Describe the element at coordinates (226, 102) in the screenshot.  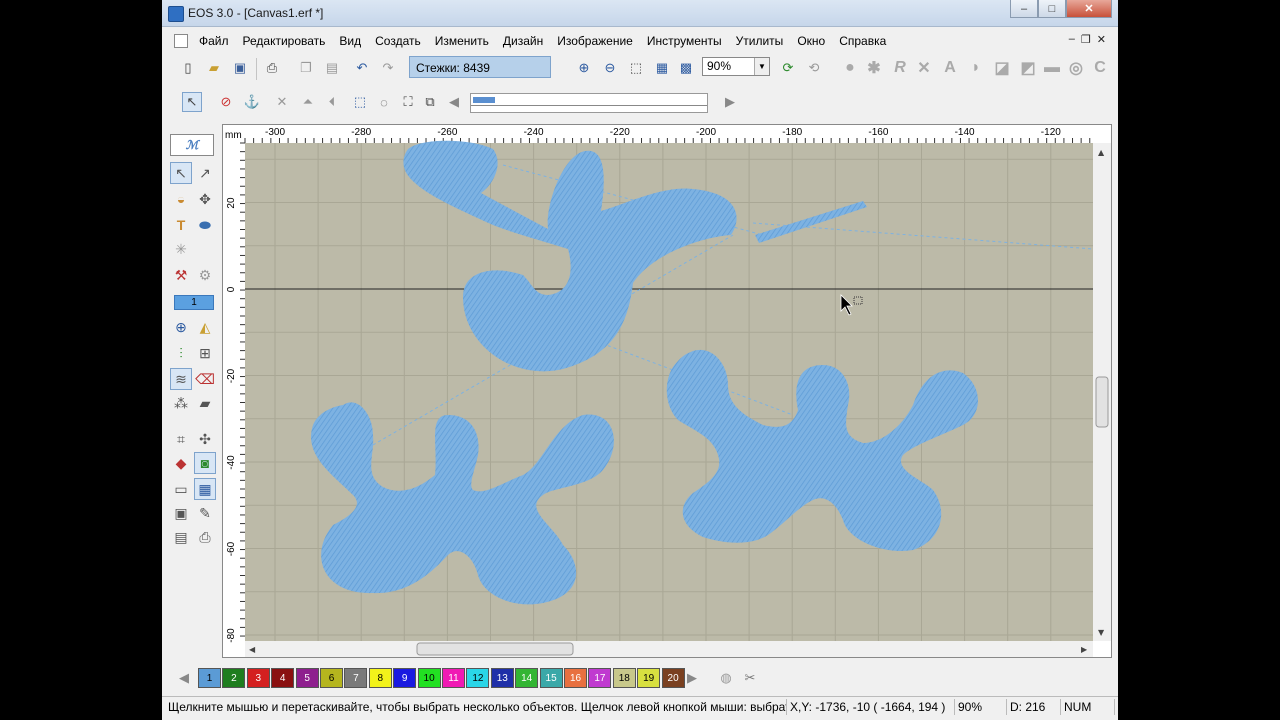
I see `no-stitch-icon: ⊘` at that location.